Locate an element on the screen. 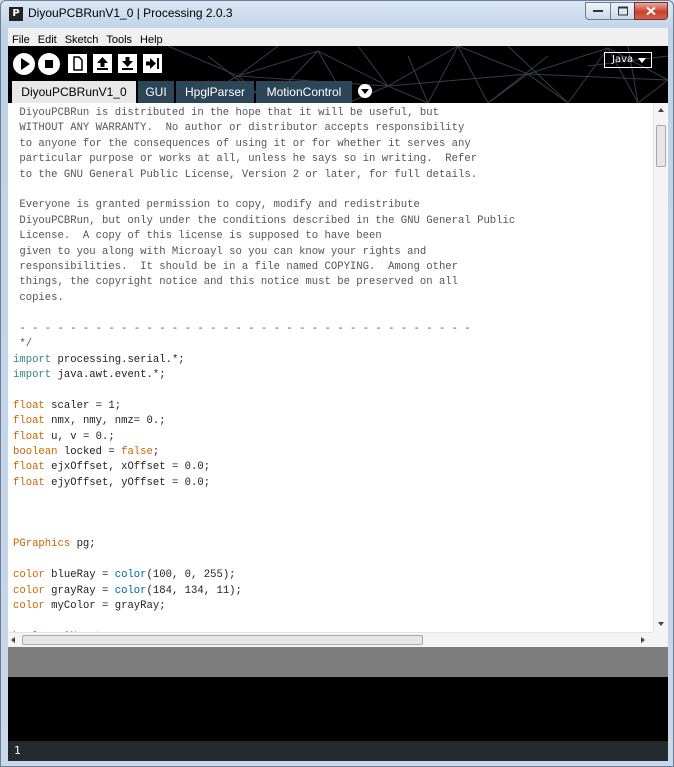 The height and width of the screenshot is (767, 674). code-token: nmx, nmy, nmz= 0.; is located at coordinates (105, 421).